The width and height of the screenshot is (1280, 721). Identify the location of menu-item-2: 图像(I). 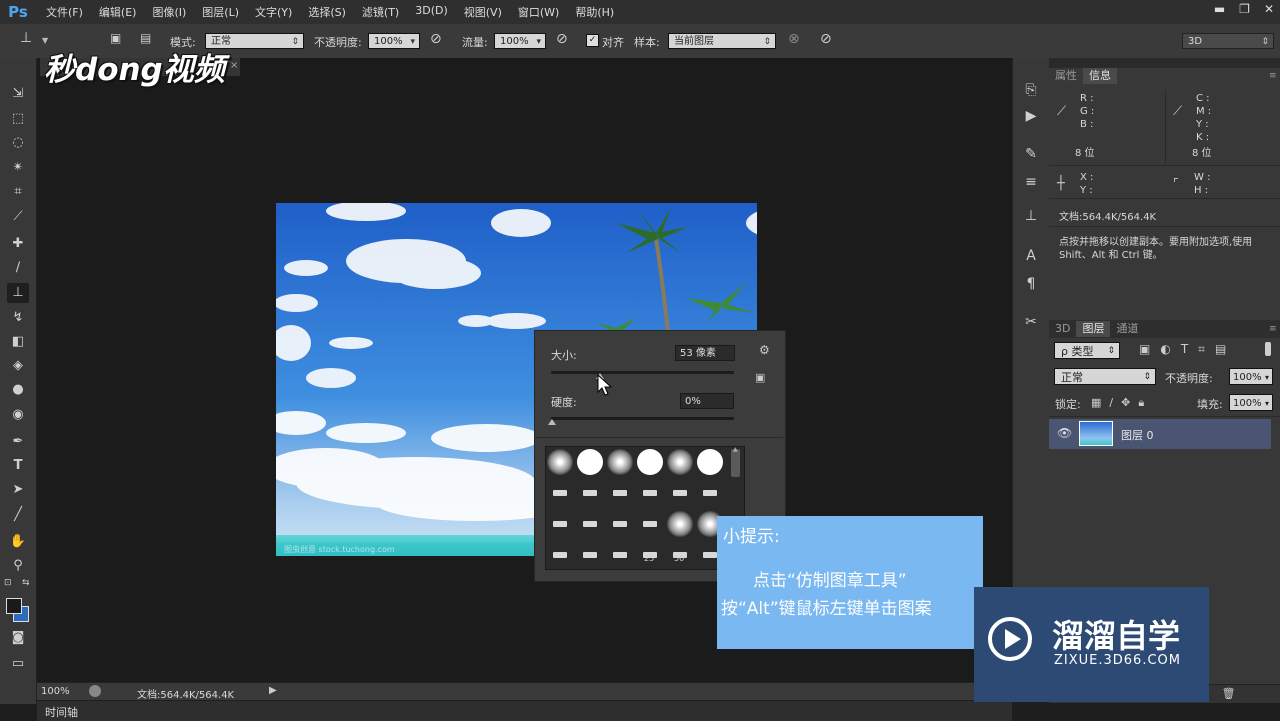
(169, 12).